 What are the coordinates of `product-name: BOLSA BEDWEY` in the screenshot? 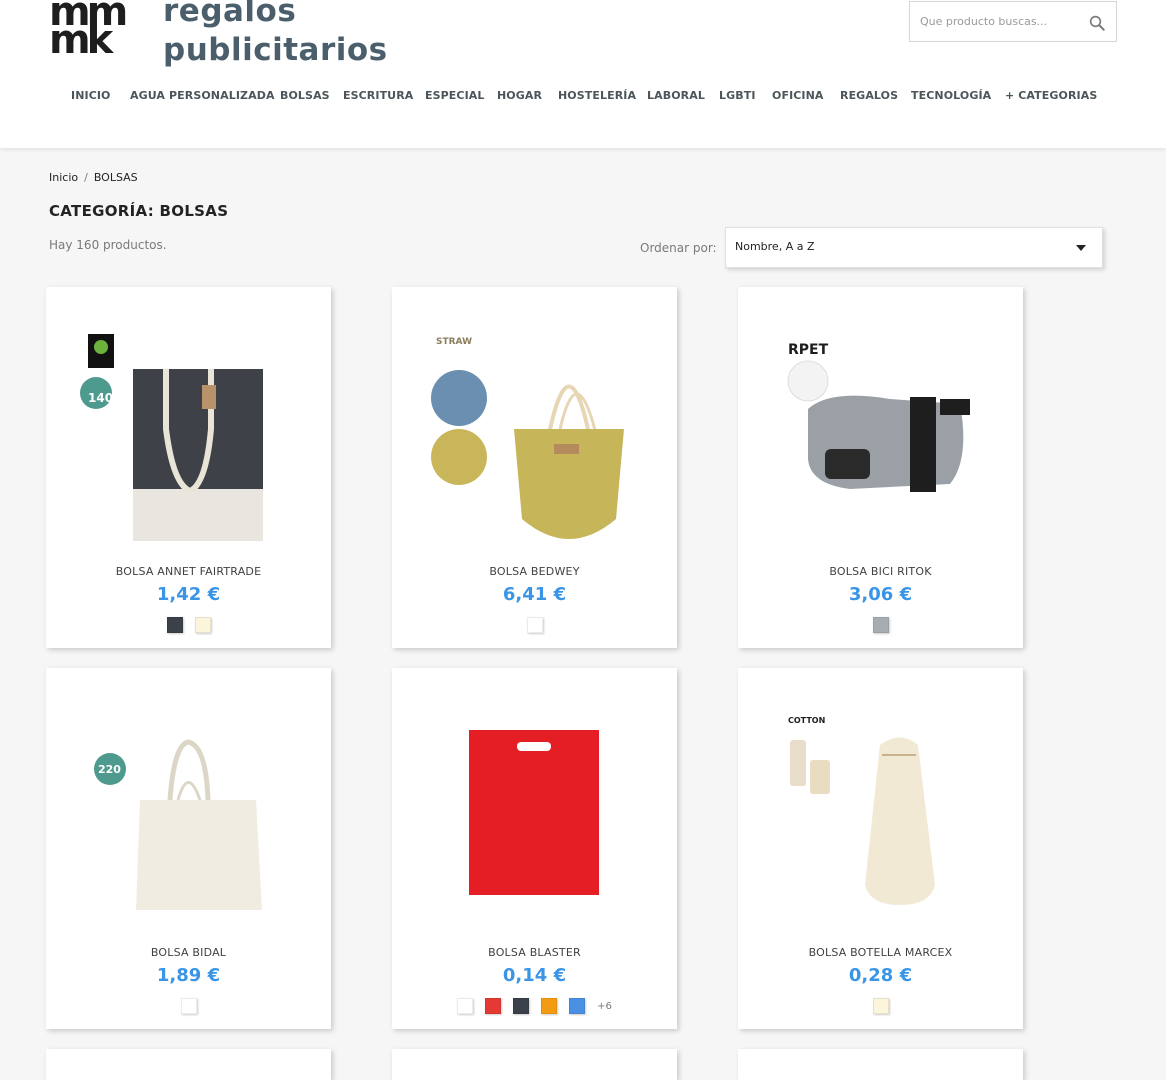 It's located at (534, 571).